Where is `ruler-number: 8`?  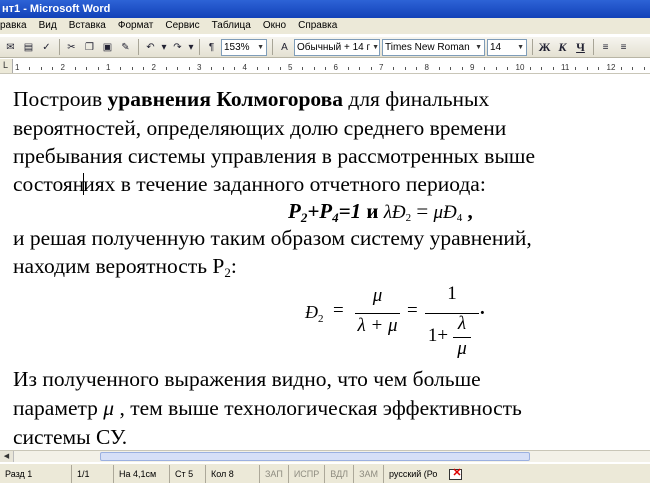
ruler-number: 8 is located at coordinates (426, 67).